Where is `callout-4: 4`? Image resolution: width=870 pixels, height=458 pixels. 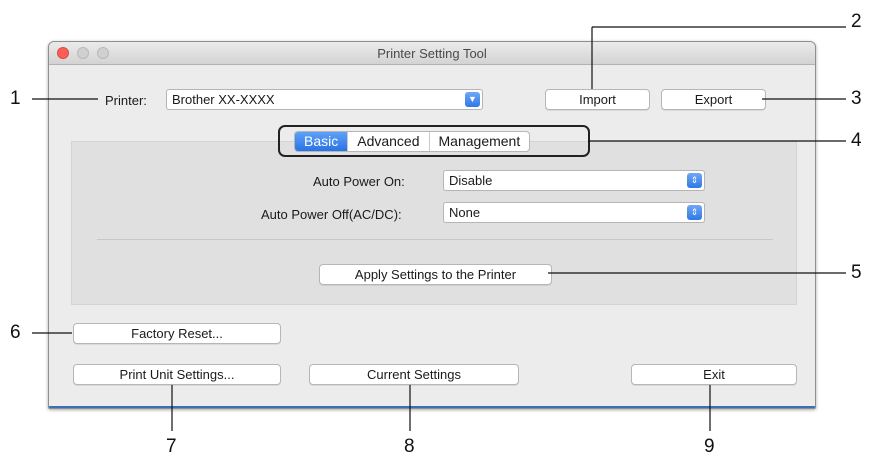 callout-4: 4 is located at coordinates (856, 140).